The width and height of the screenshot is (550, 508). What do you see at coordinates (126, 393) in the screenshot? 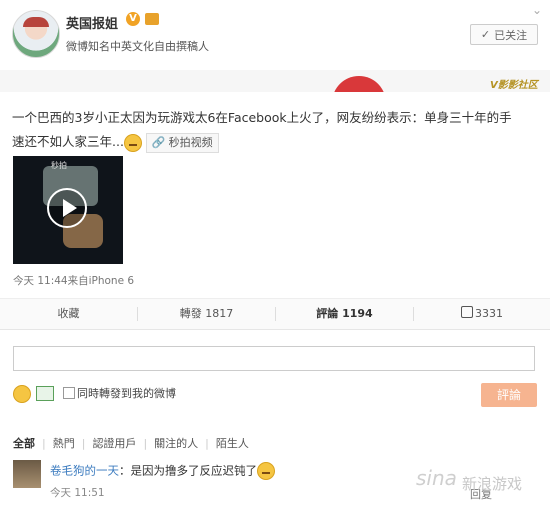
I see `repost-checkbox-label: 同時轉發到我的微博` at bounding box center [126, 393].